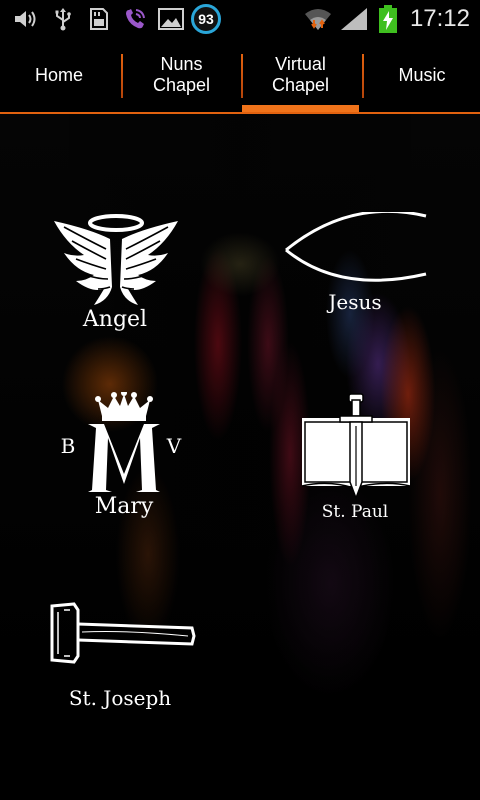 This screenshot has width=480, height=800. I want to click on tab-music-label: Music, so click(422, 74).